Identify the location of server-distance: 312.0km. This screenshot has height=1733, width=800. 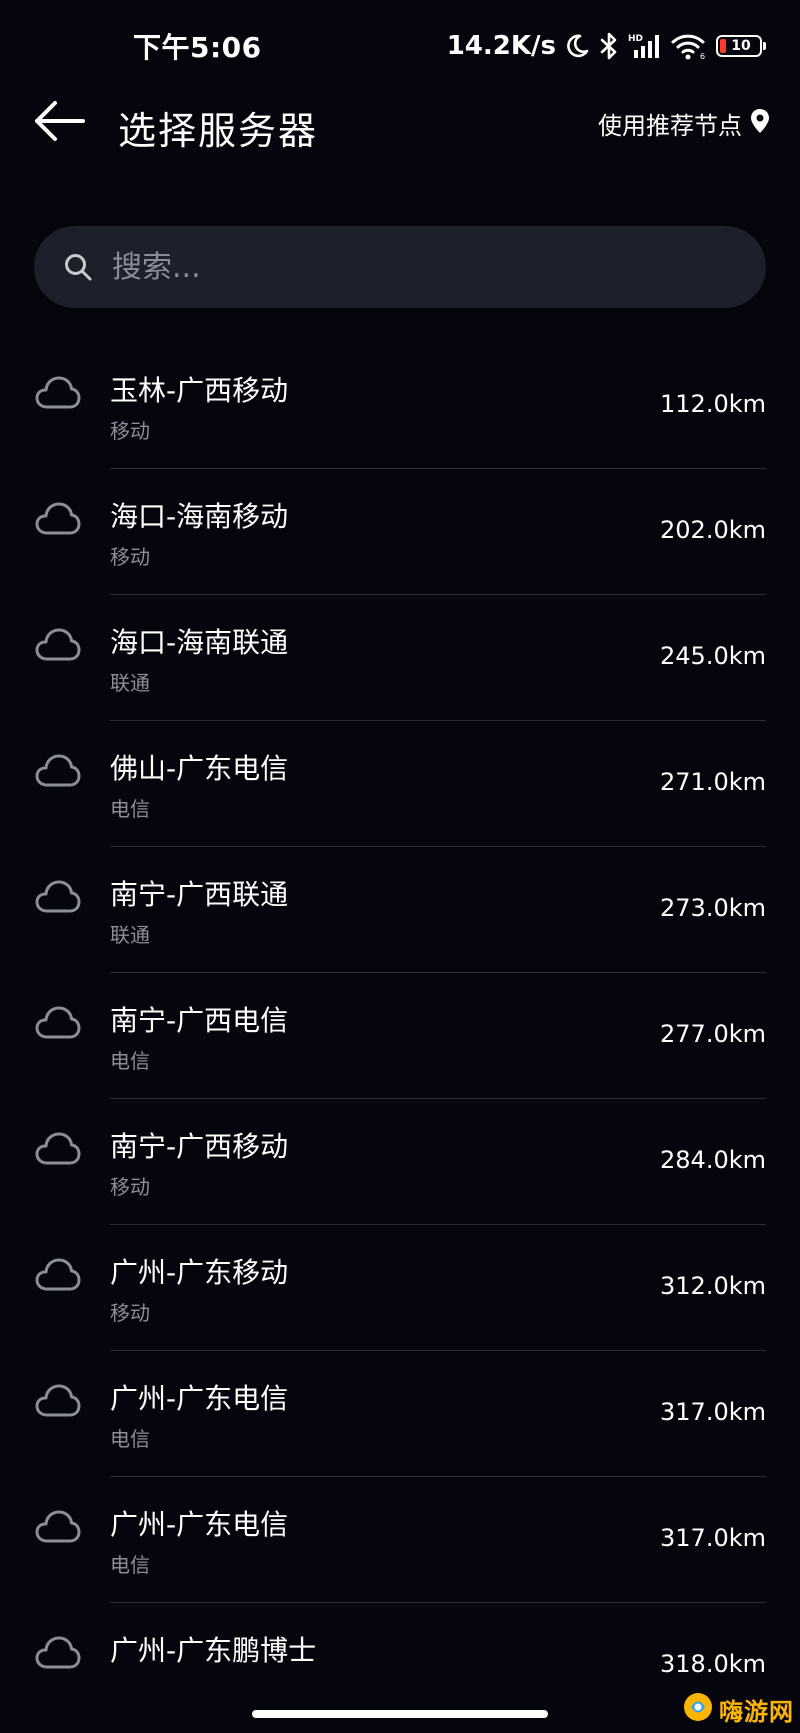
(713, 1286).